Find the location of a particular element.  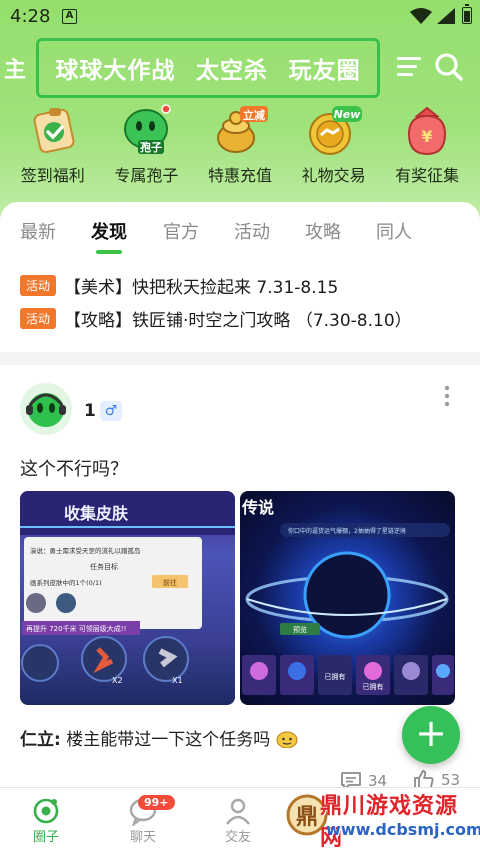

shortcut-row: 签到福利 孢子 专属孢子 立减 特惠充值 New 礼物交易 ¥ 有奖征集 is located at coordinates (240, 144).